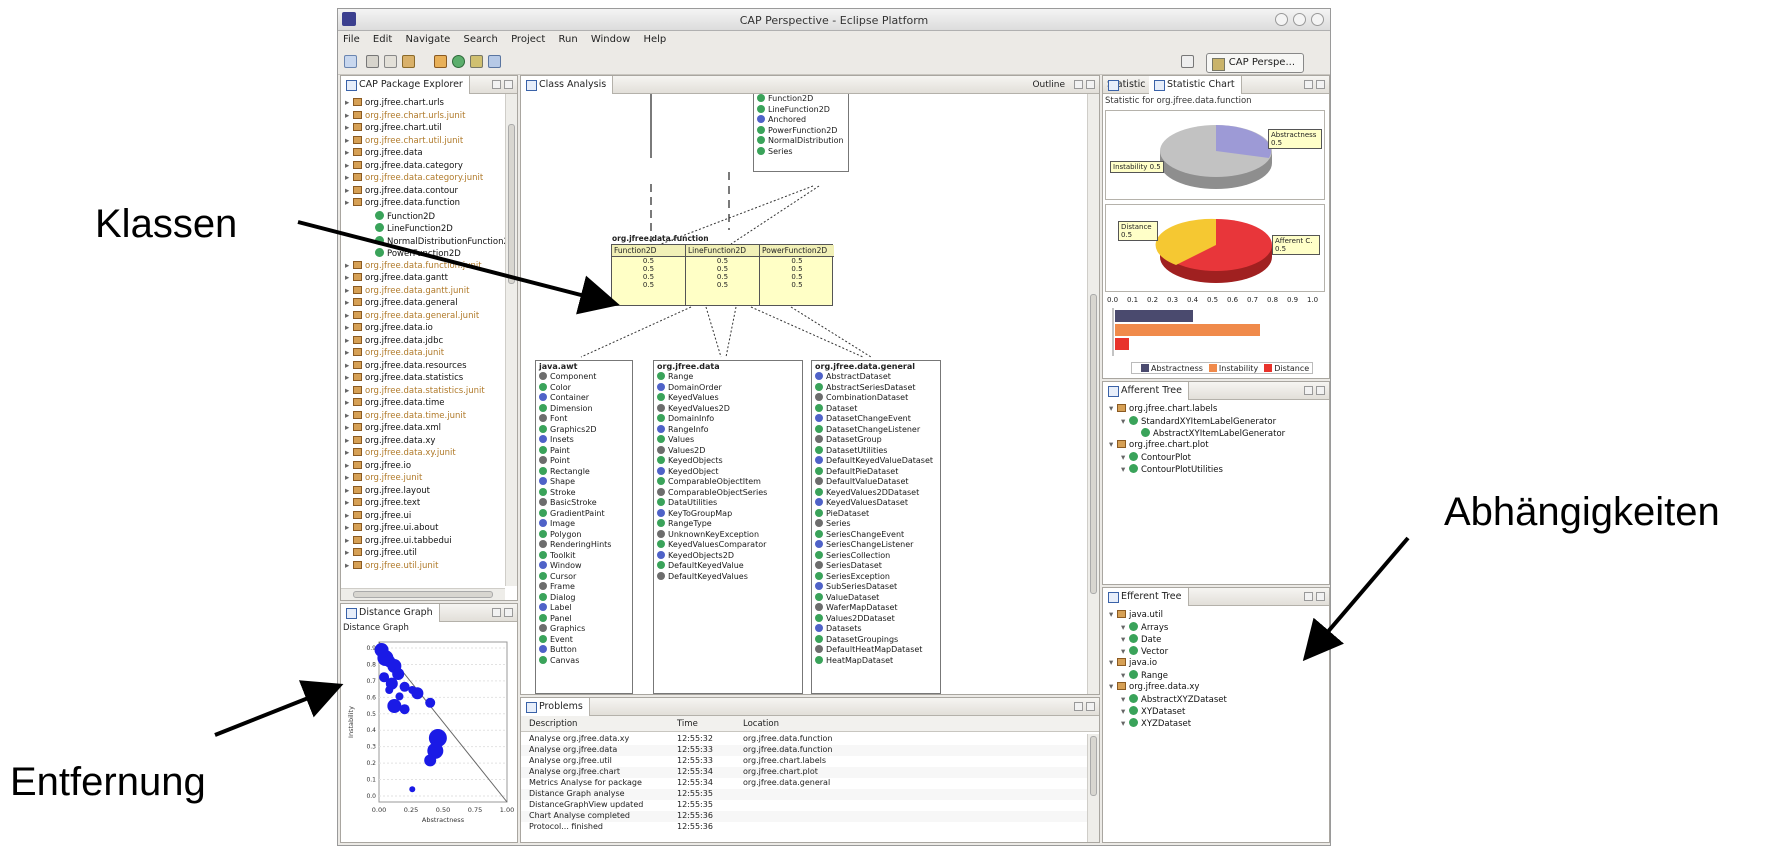  I want to click on dependency-item: Label, so click(584, 608).